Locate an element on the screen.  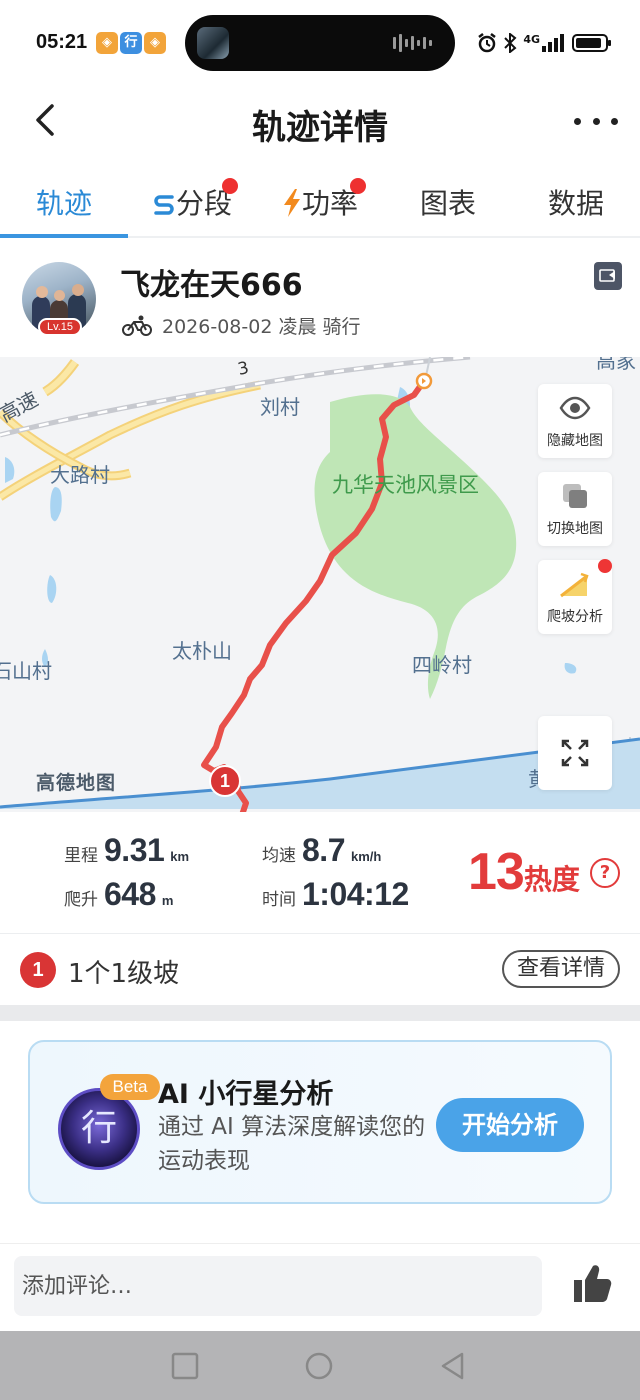
climb-badge: 1 is located at coordinates (38, 970).